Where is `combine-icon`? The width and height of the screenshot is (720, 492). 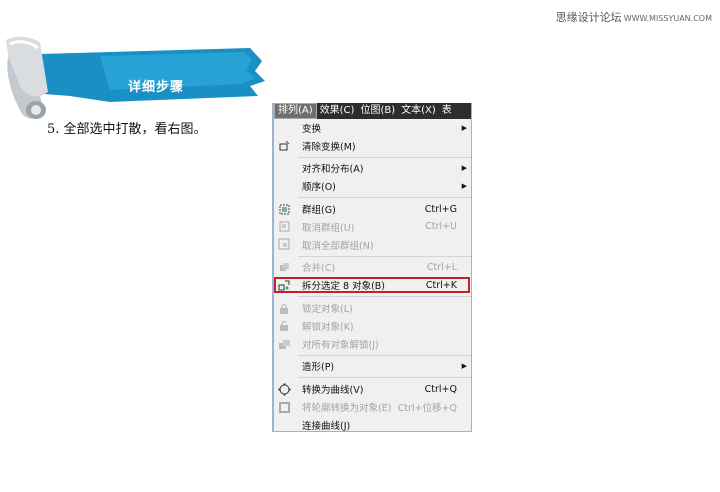
combine-icon is located at coordinates (284, 267).